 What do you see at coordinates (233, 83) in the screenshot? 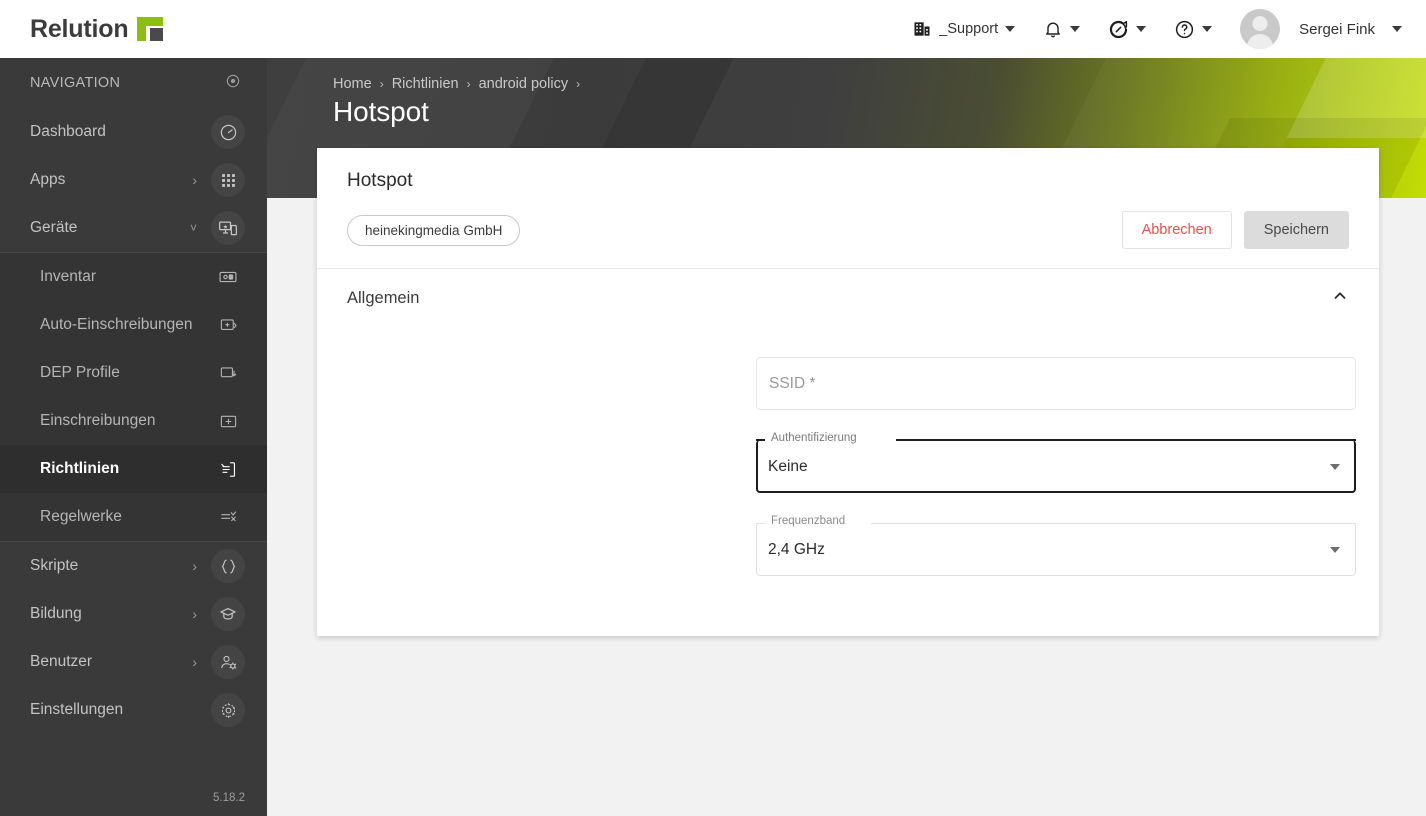
I see `target-dot-icon` at bounding box center [233, 83].